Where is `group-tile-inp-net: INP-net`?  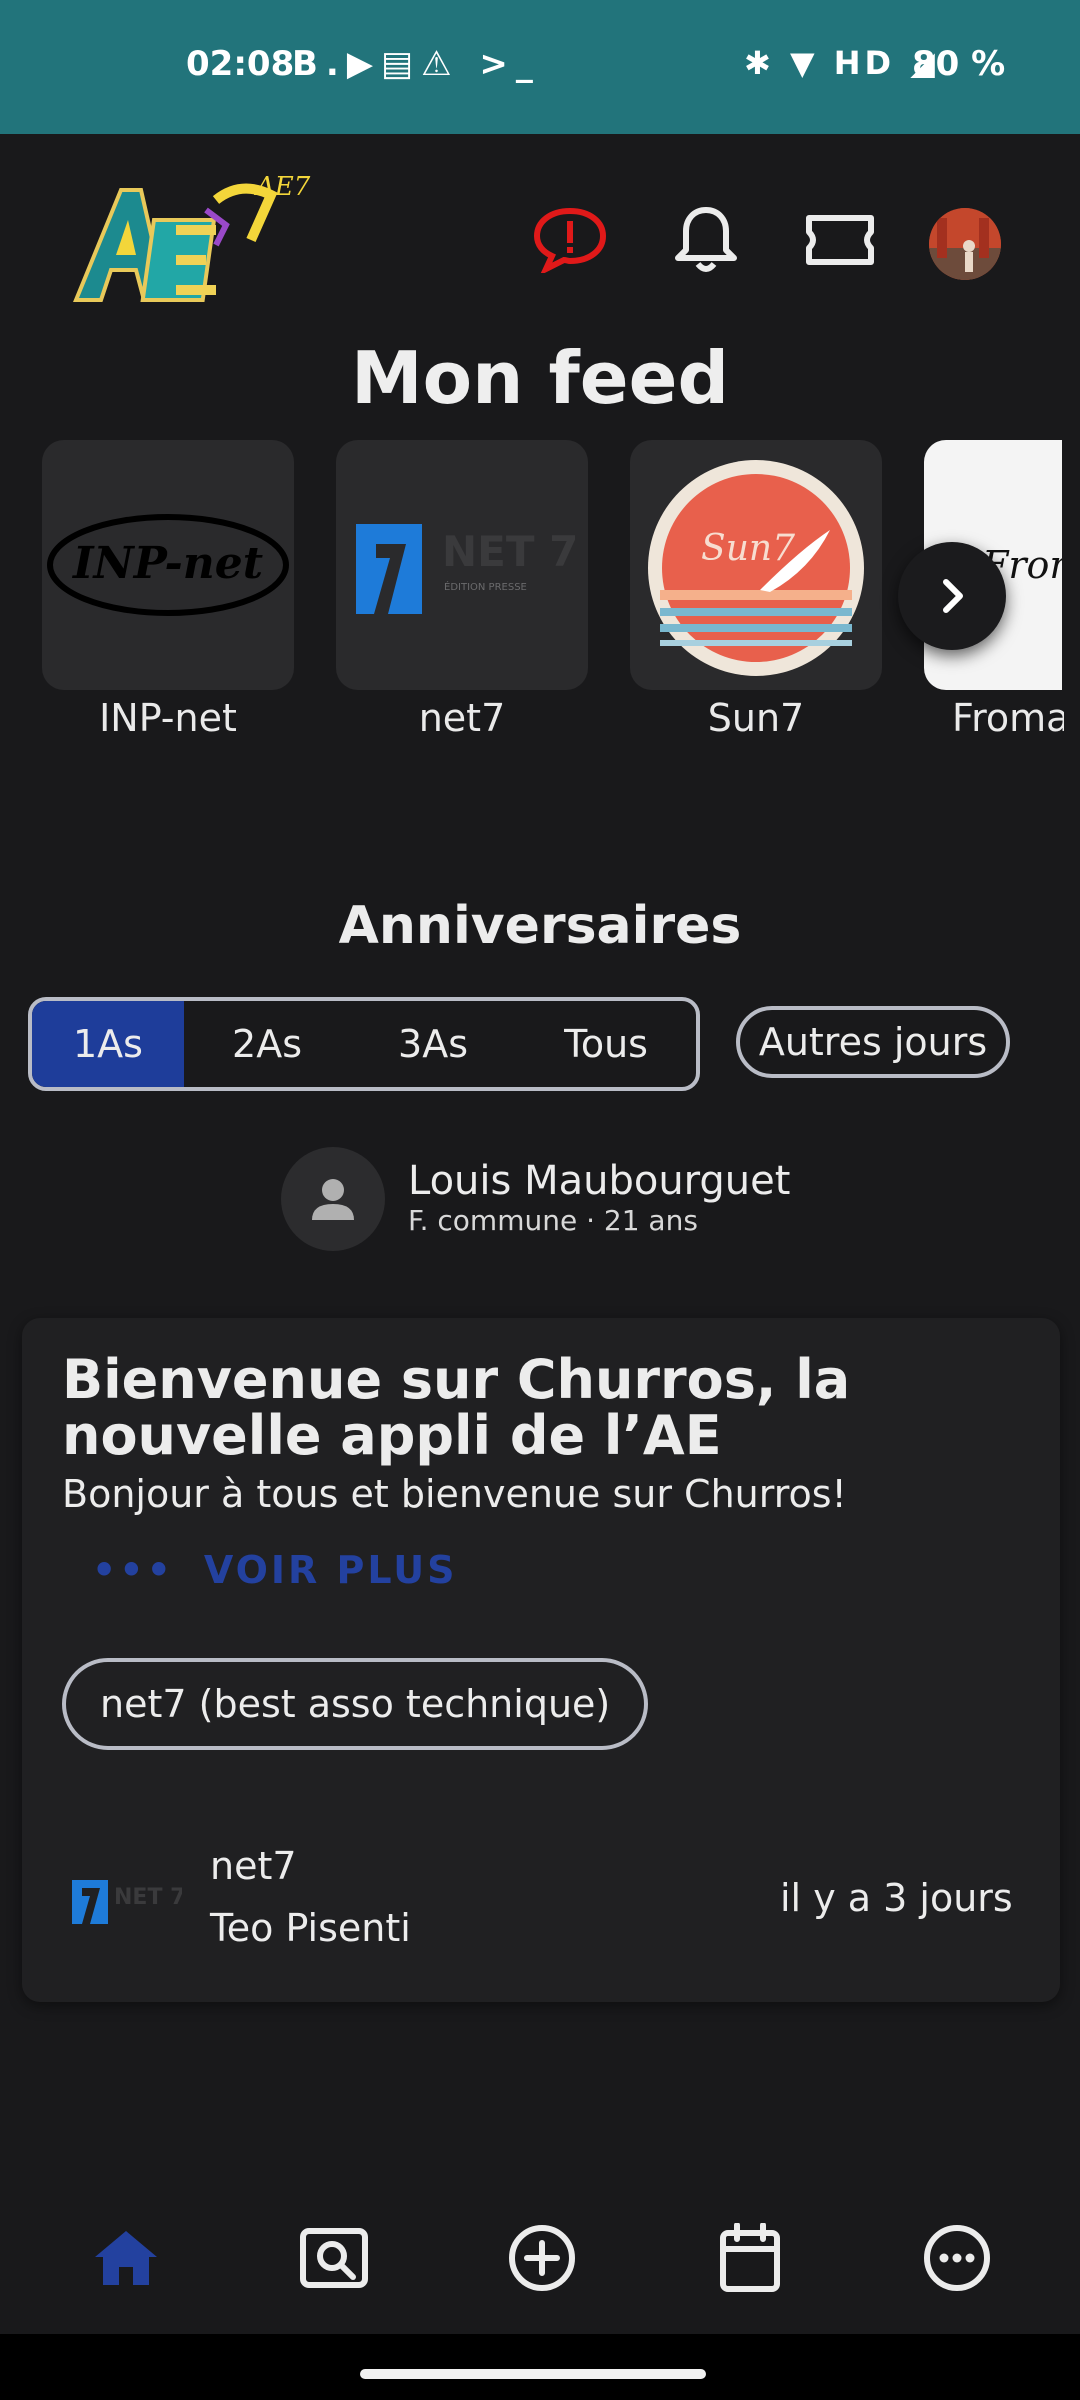
group-tile-inp-net: INP-net is located at coordinates (168, 565).